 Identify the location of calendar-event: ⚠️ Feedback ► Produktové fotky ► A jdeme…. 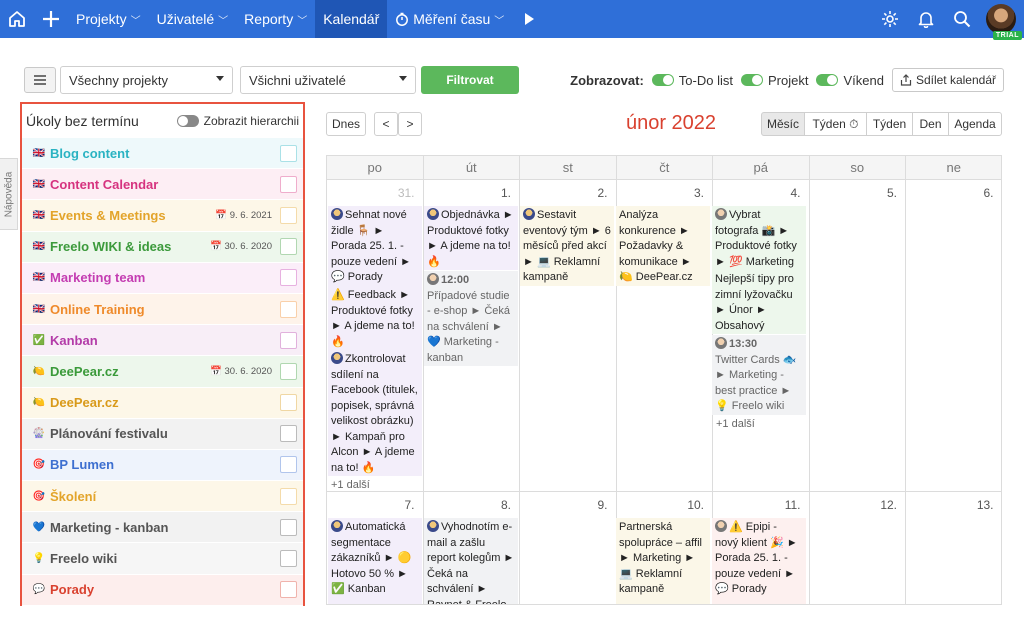
(375, 318).